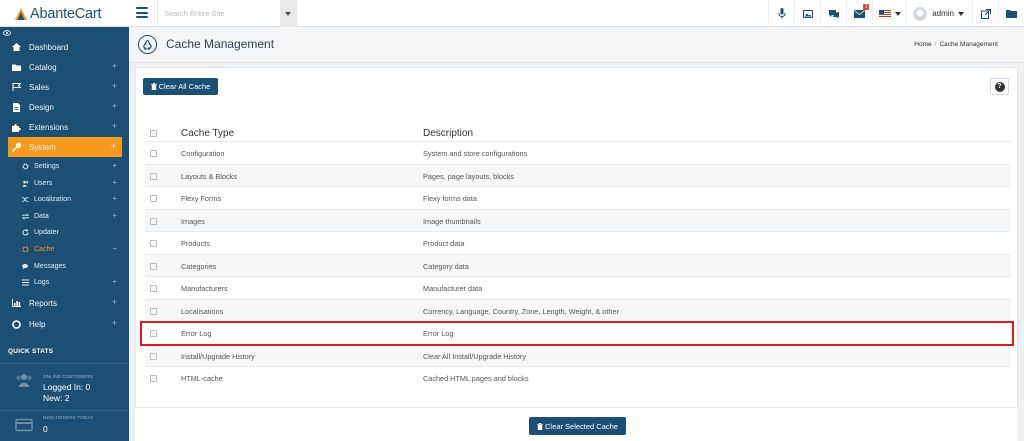  Describe the element at coordinates (43, 183) in the screenshot. I see `sidebar-item-label: Users` at that location.